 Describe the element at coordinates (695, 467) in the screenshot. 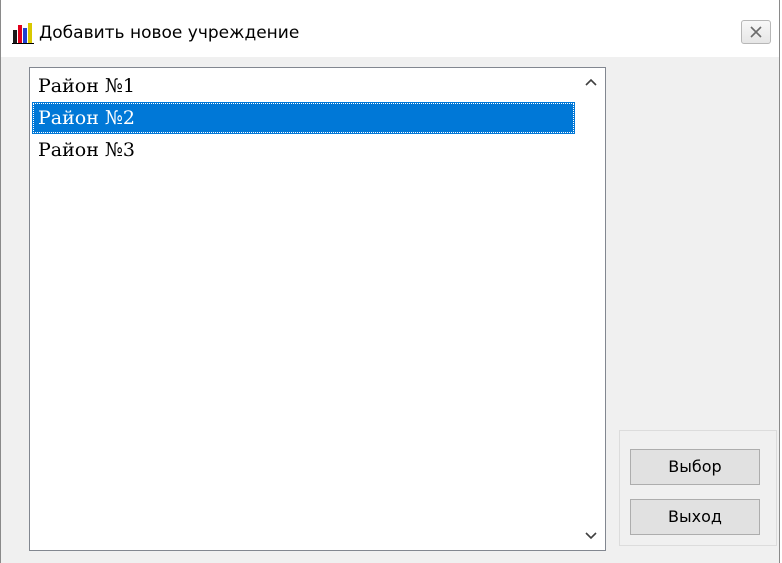

I see `select-button: Выбор` at that location.